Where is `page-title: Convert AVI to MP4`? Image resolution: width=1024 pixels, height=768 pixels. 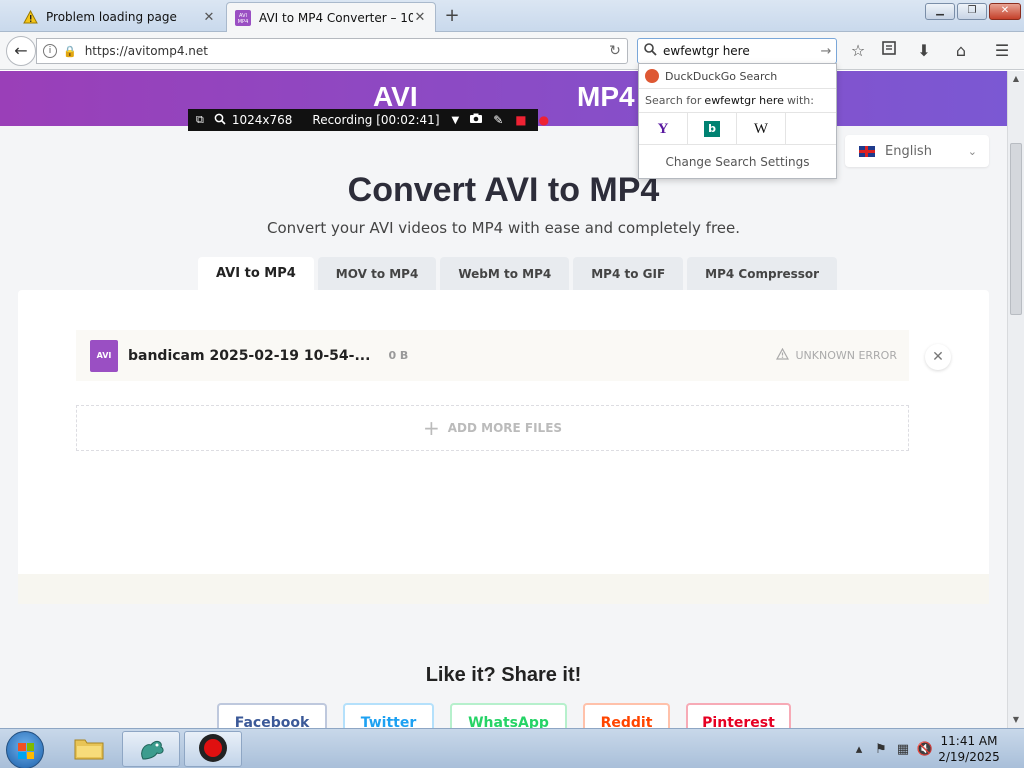 page-title: Convert AVI to MP4 is located at coordinates (503, 190).